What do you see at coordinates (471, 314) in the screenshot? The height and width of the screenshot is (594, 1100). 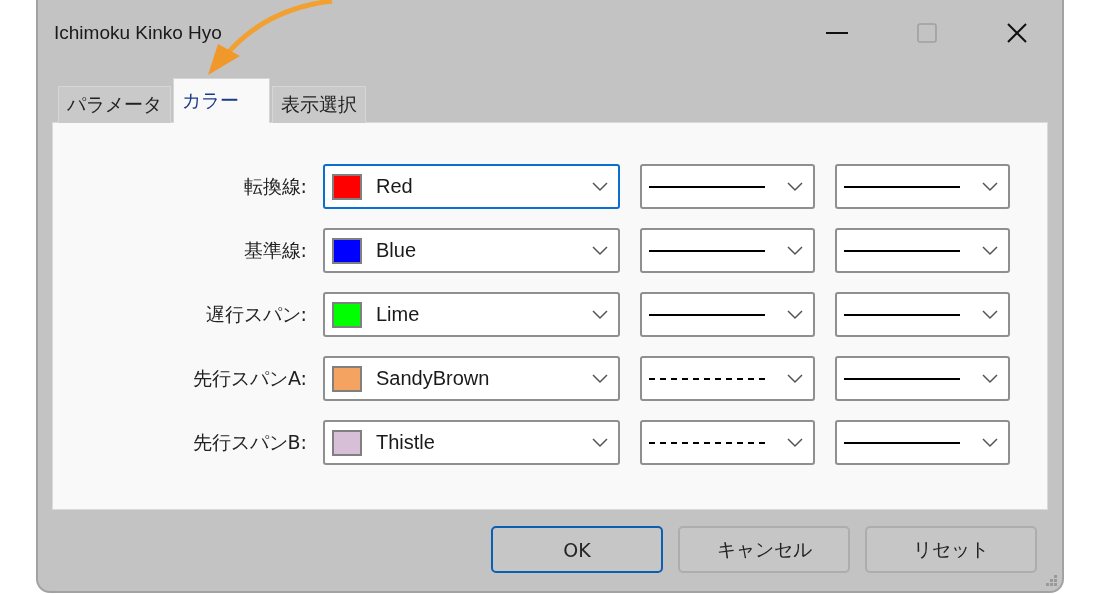 I see `color-dropdown: Lime` at bounding box center [471, 314].